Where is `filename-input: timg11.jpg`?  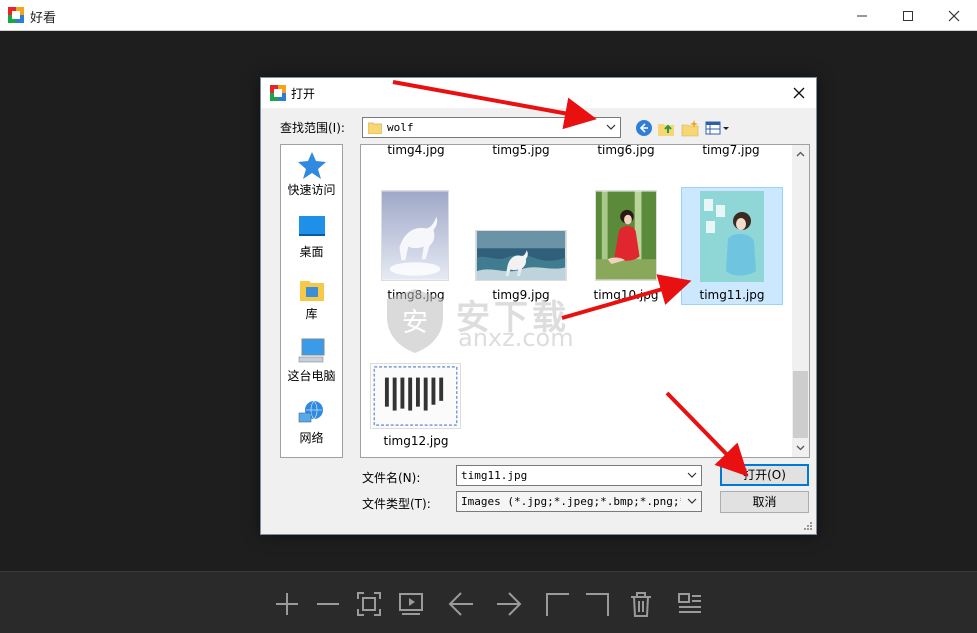 filename-input: timg11.jpg is located at coordinates (579, 475).